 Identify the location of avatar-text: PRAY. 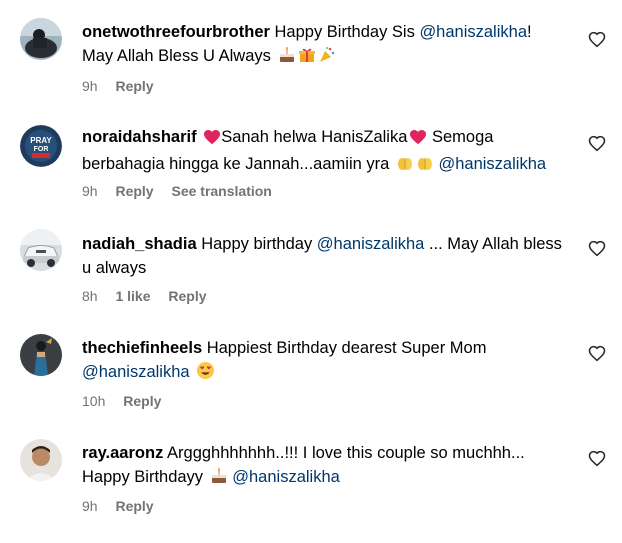
(41, 140).